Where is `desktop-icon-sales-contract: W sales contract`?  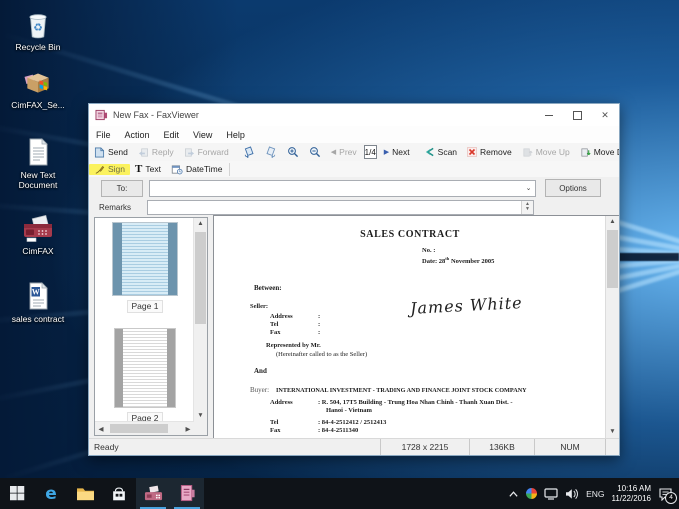
desktop-icon-sales-contract: W sales contract is located at coordinates (38, 302).